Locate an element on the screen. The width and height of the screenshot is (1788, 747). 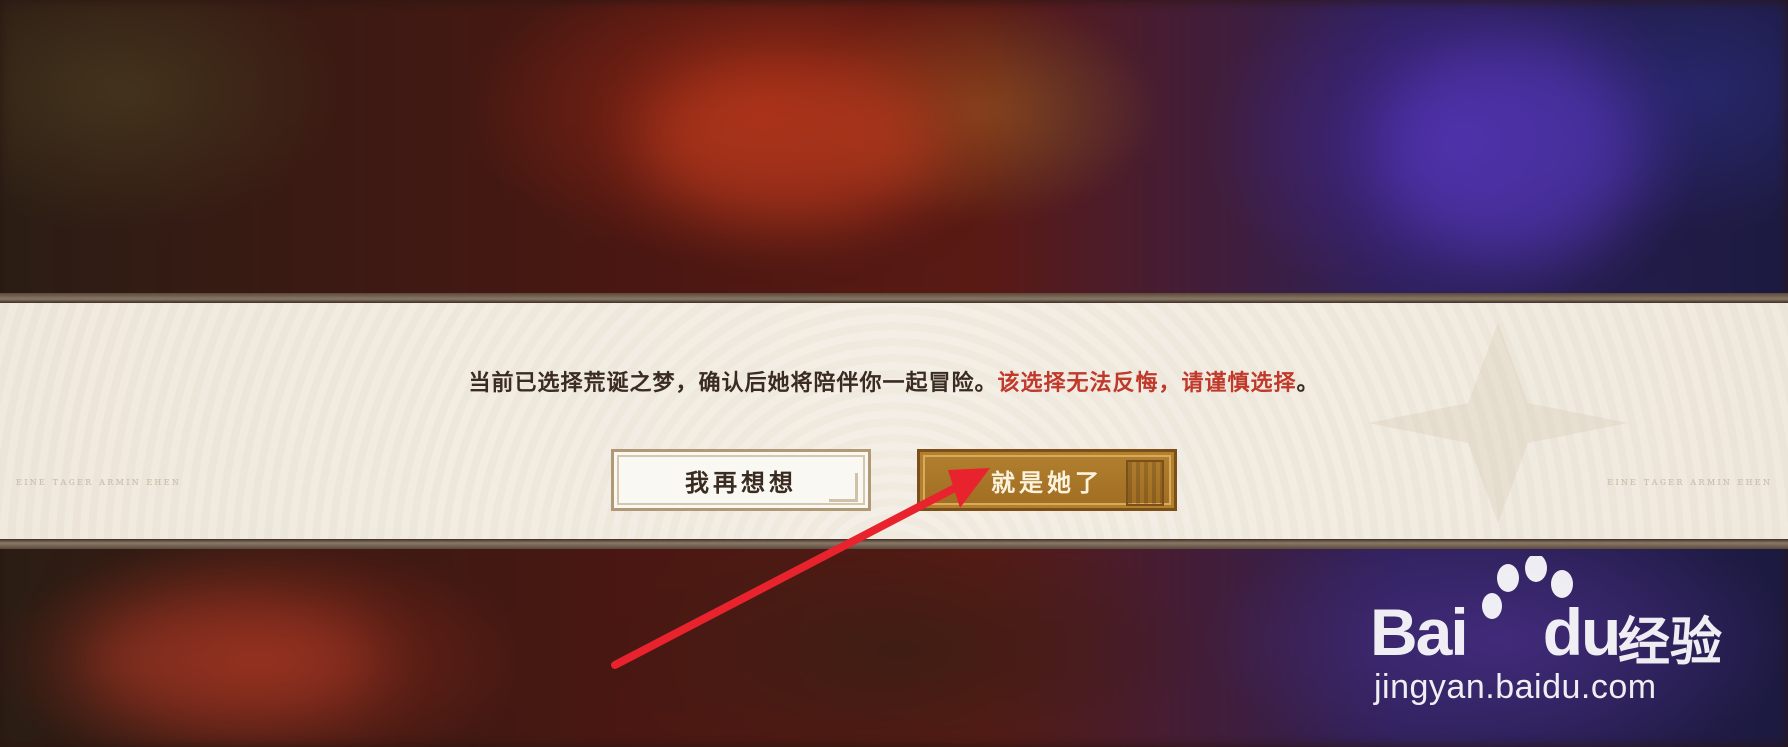
grid-decoration-icon is located at coordinates (1145, 483).